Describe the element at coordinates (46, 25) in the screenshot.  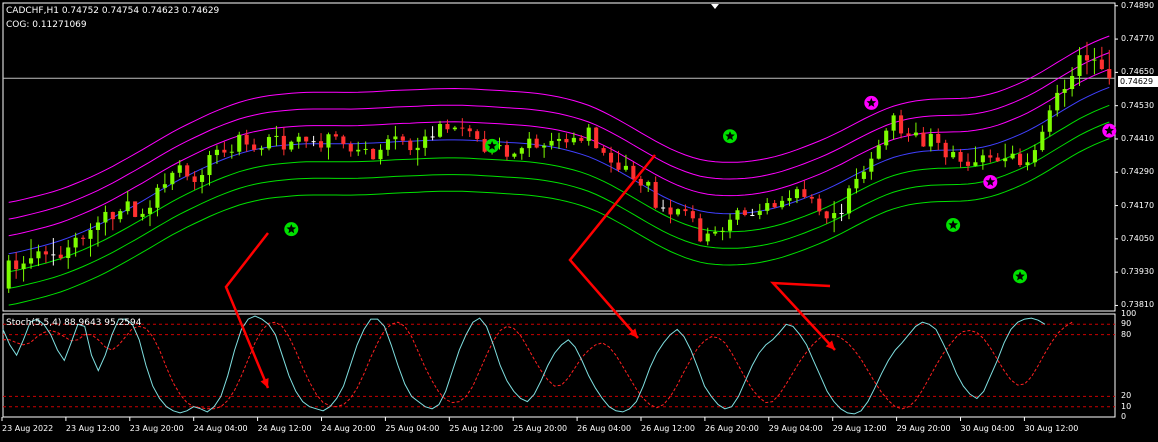
I see `cog-indicator-info: COG: 0.11271069` at that location.